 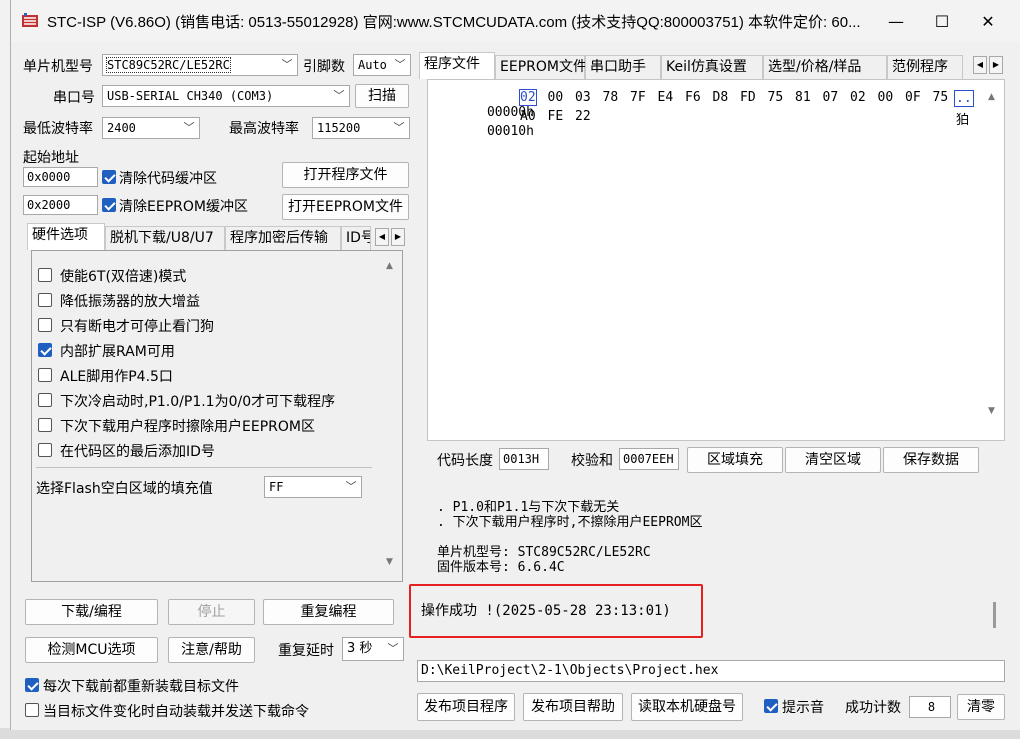 I want to click on code-start-address-input: 0x0000, so click(x=60, y=177).